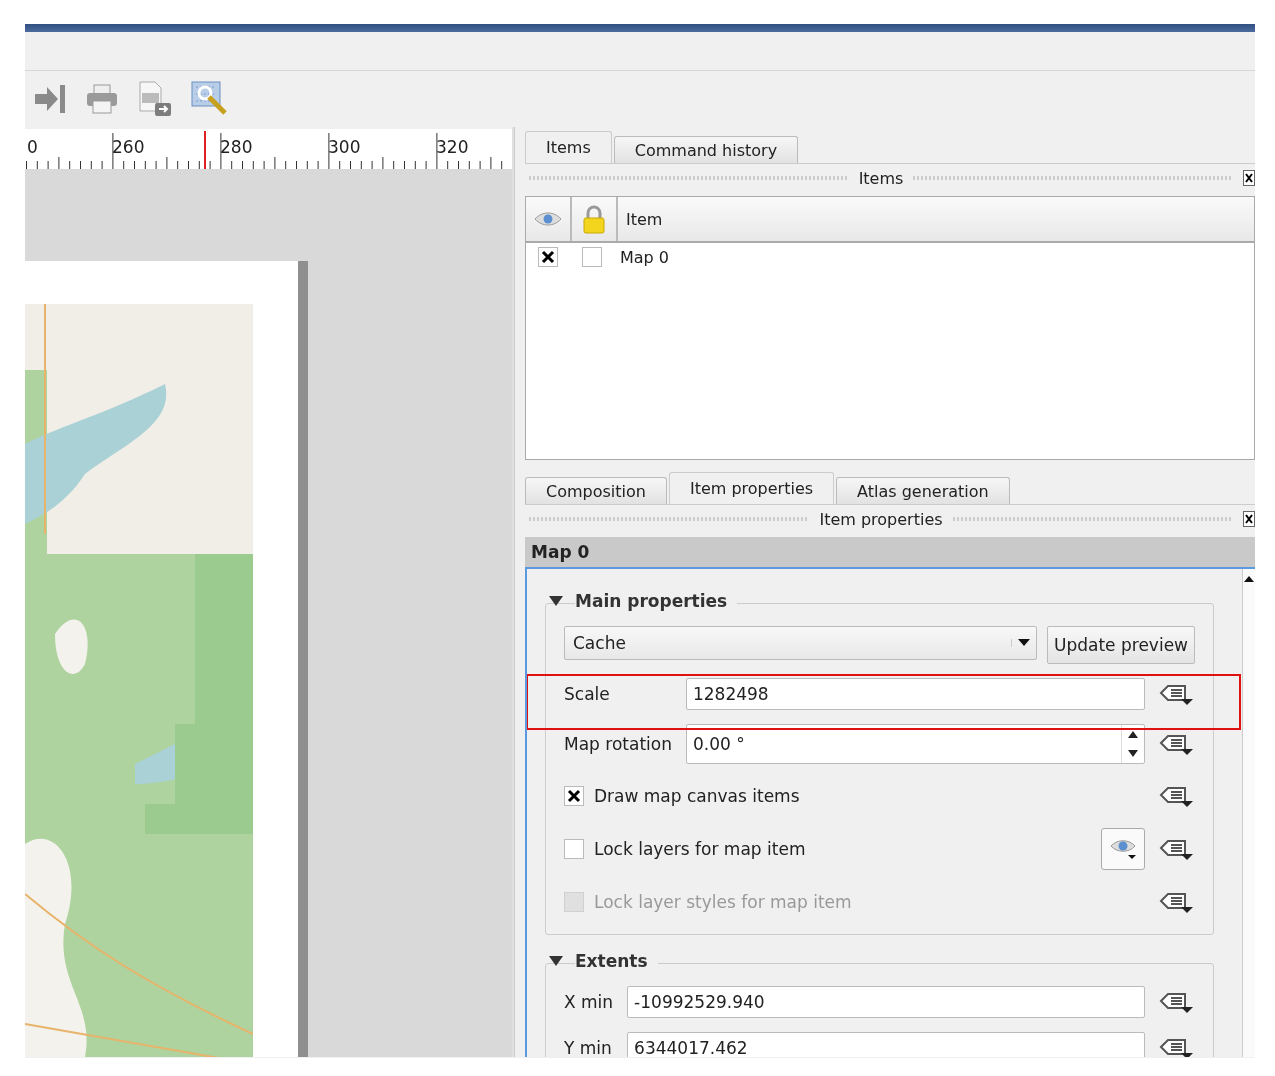 This screenshot has height=1076, width=1275. Describe the element at coordinates (236, 147) in the screenshot. I see `ruler-label: 280` at that location.